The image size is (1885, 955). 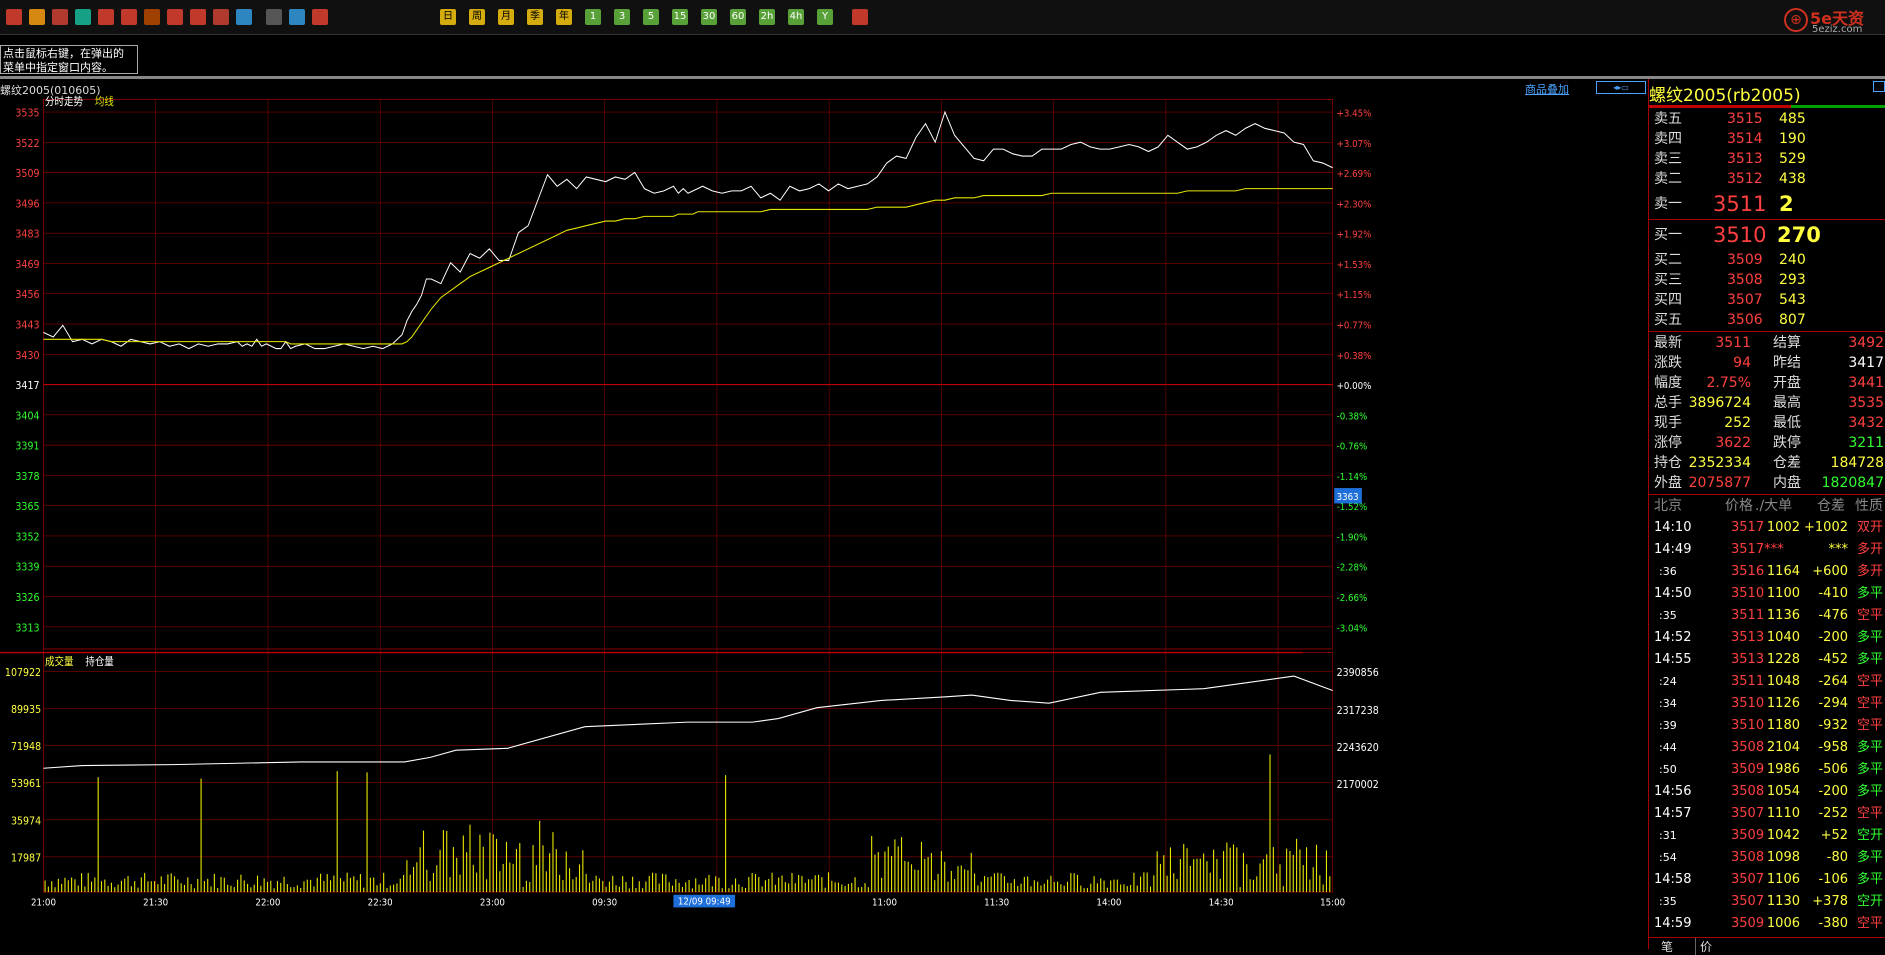 I want to click on tick-oi-change: +52, so click(x=1834, y=835).